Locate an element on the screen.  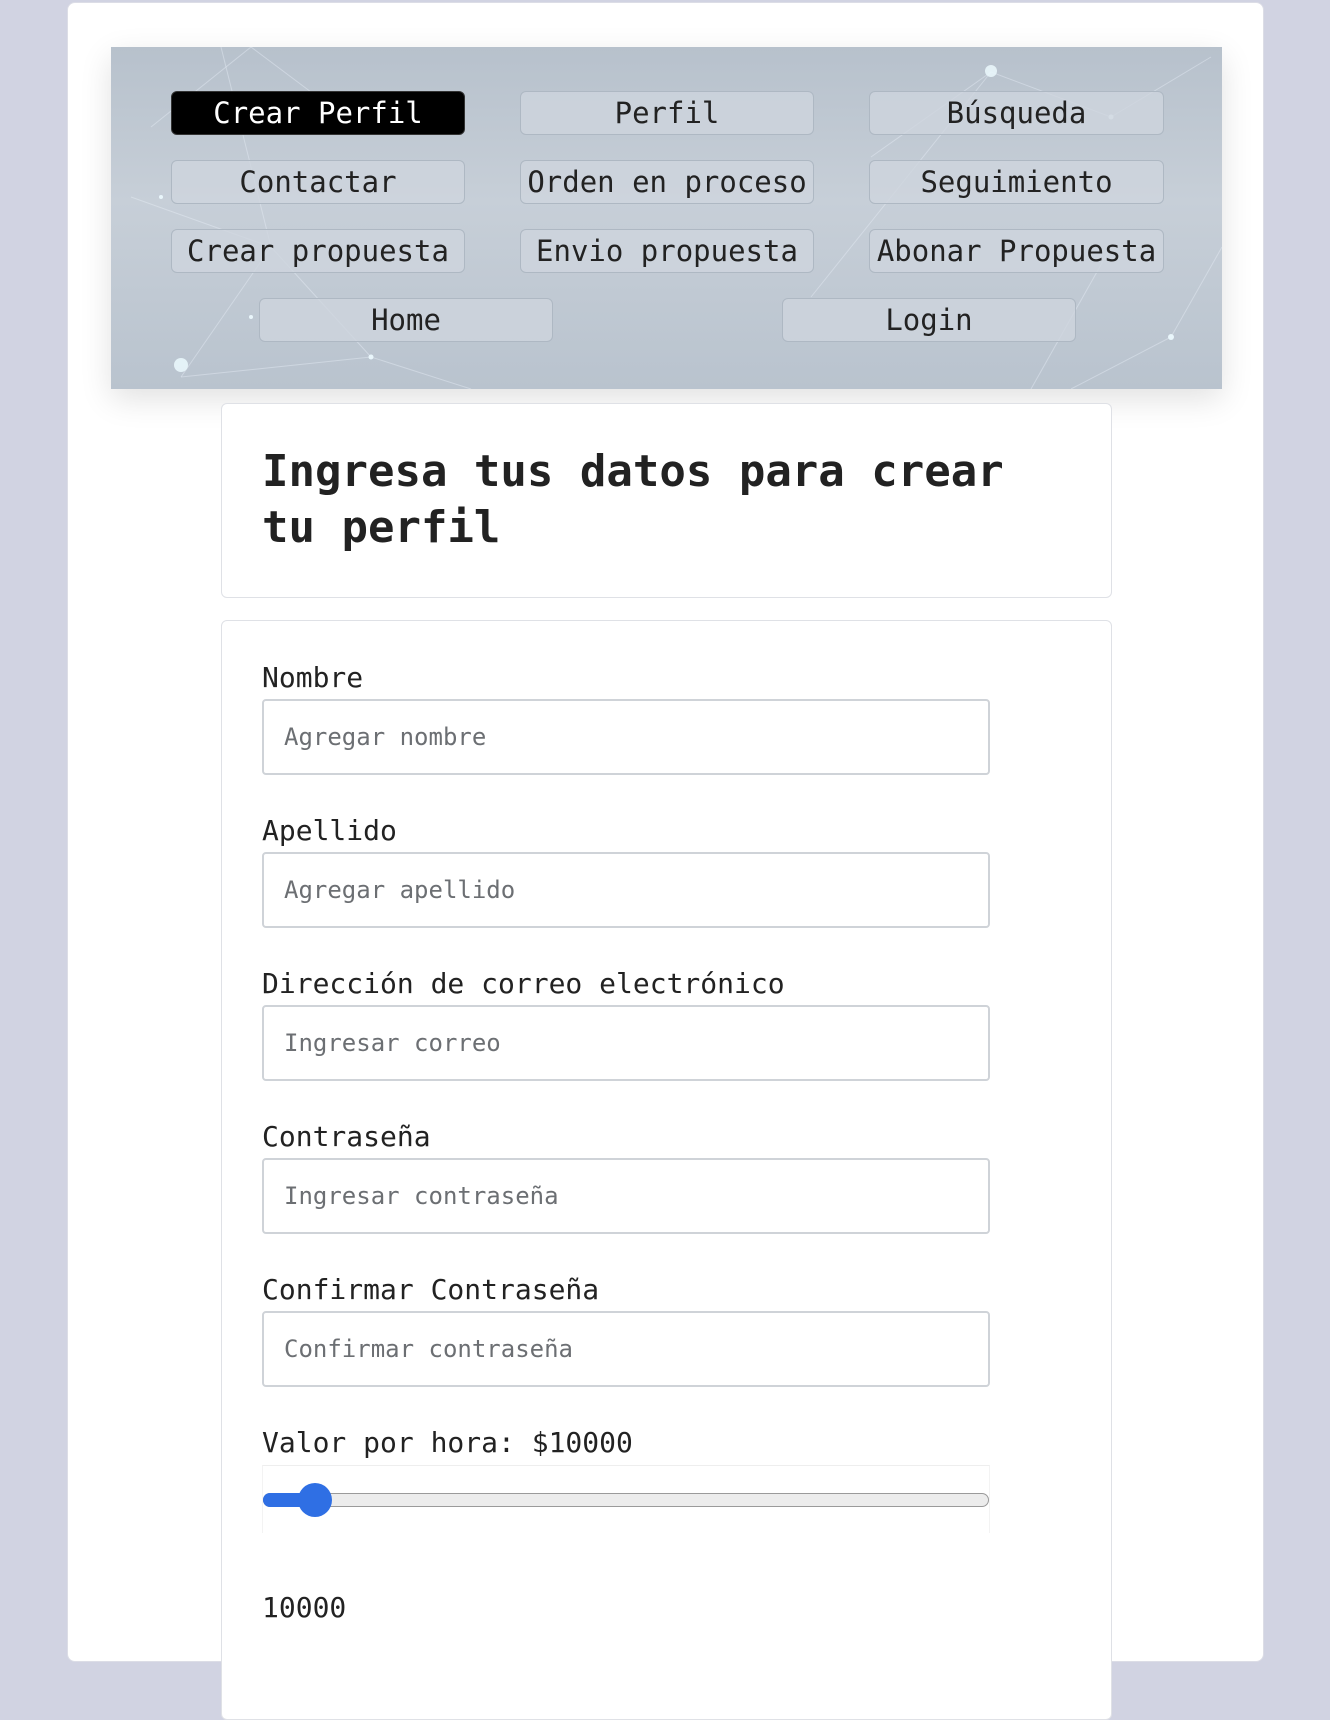
nombre-input is located at coordinates (626, 737).